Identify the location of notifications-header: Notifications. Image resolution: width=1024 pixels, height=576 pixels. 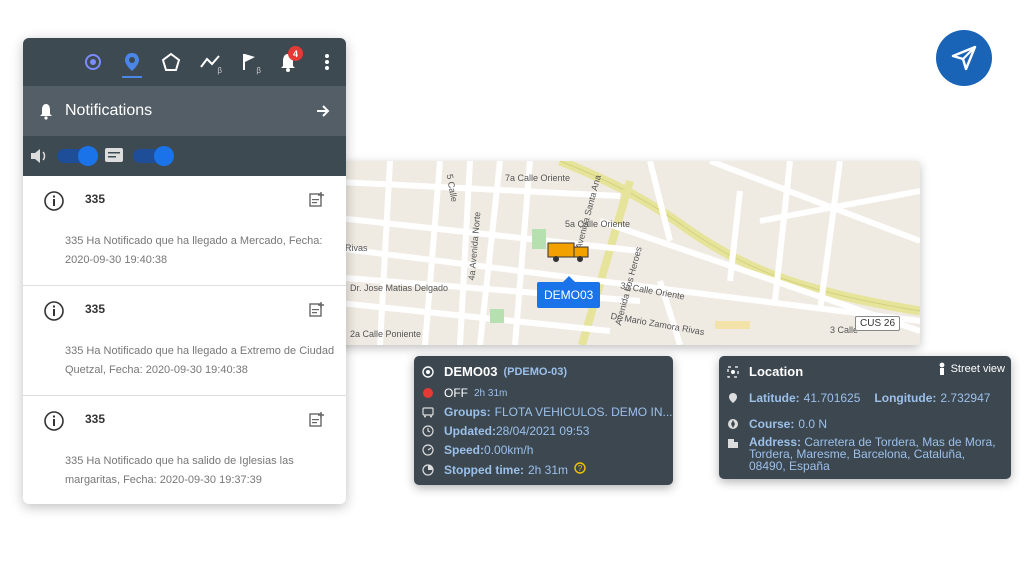
(184, 111).